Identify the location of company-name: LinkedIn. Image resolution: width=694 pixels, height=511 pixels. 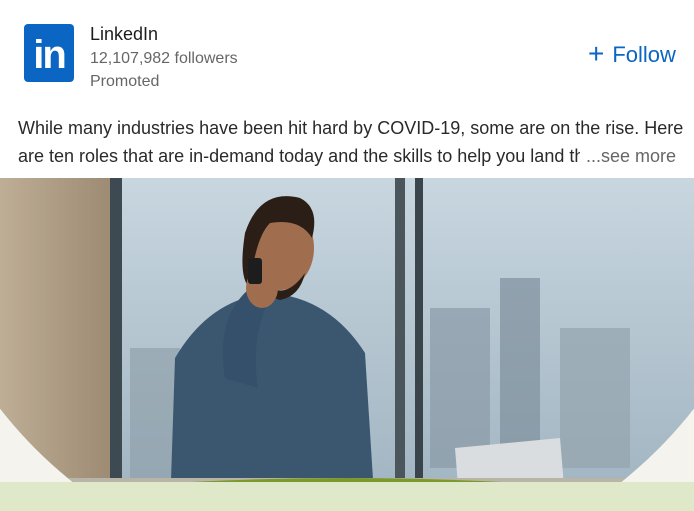
(124, 34).